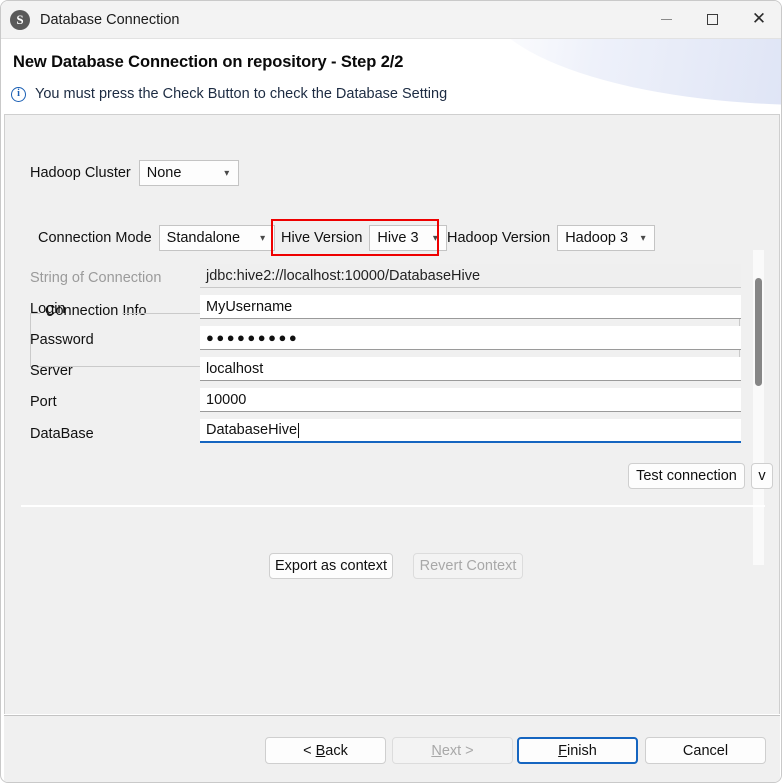 The height and width of the screenshot is (783, 782). I want to click on password-label: Password, so click(62, 340).